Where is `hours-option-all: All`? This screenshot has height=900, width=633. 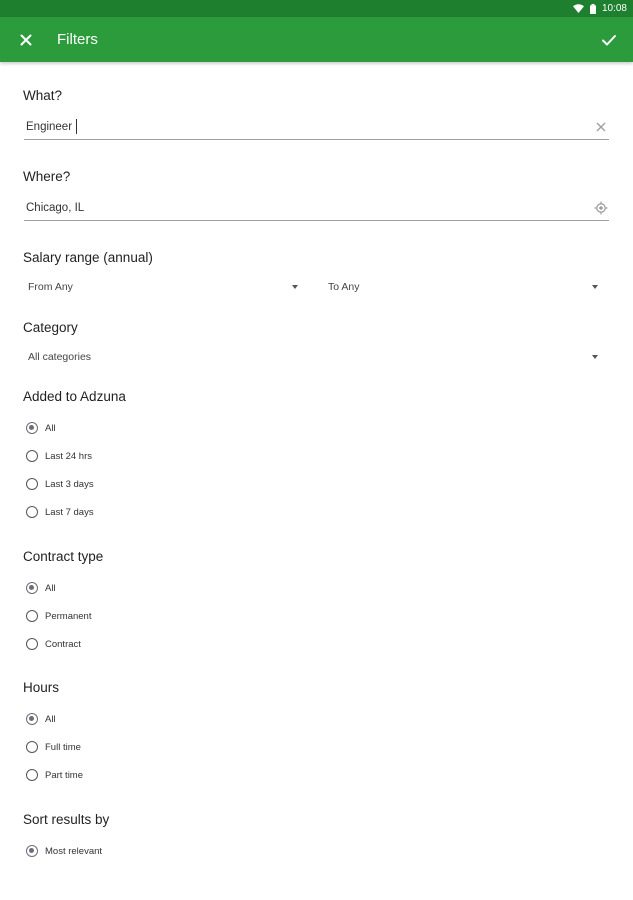 hours-option-all: All is located at coordinates (41, 719).